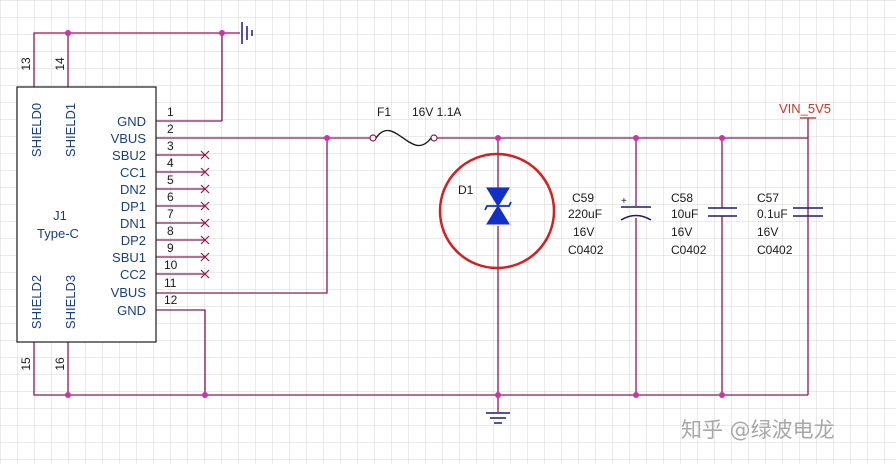 This screenshot has width=896, height=464. Describe the element at coordinates (775, 250) in the screenshot. I see `c57-package: C0402` at that location.